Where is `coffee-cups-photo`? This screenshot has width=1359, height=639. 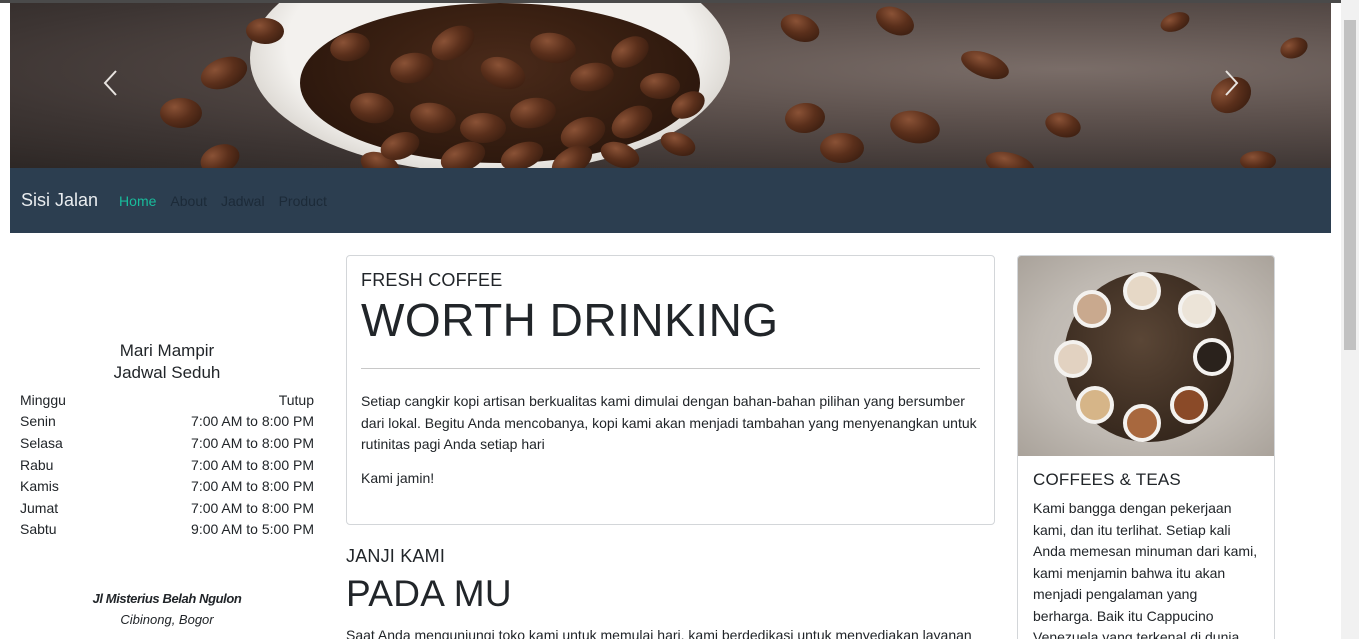 coffee-cups-photo is located at coordinates (1146, 356).